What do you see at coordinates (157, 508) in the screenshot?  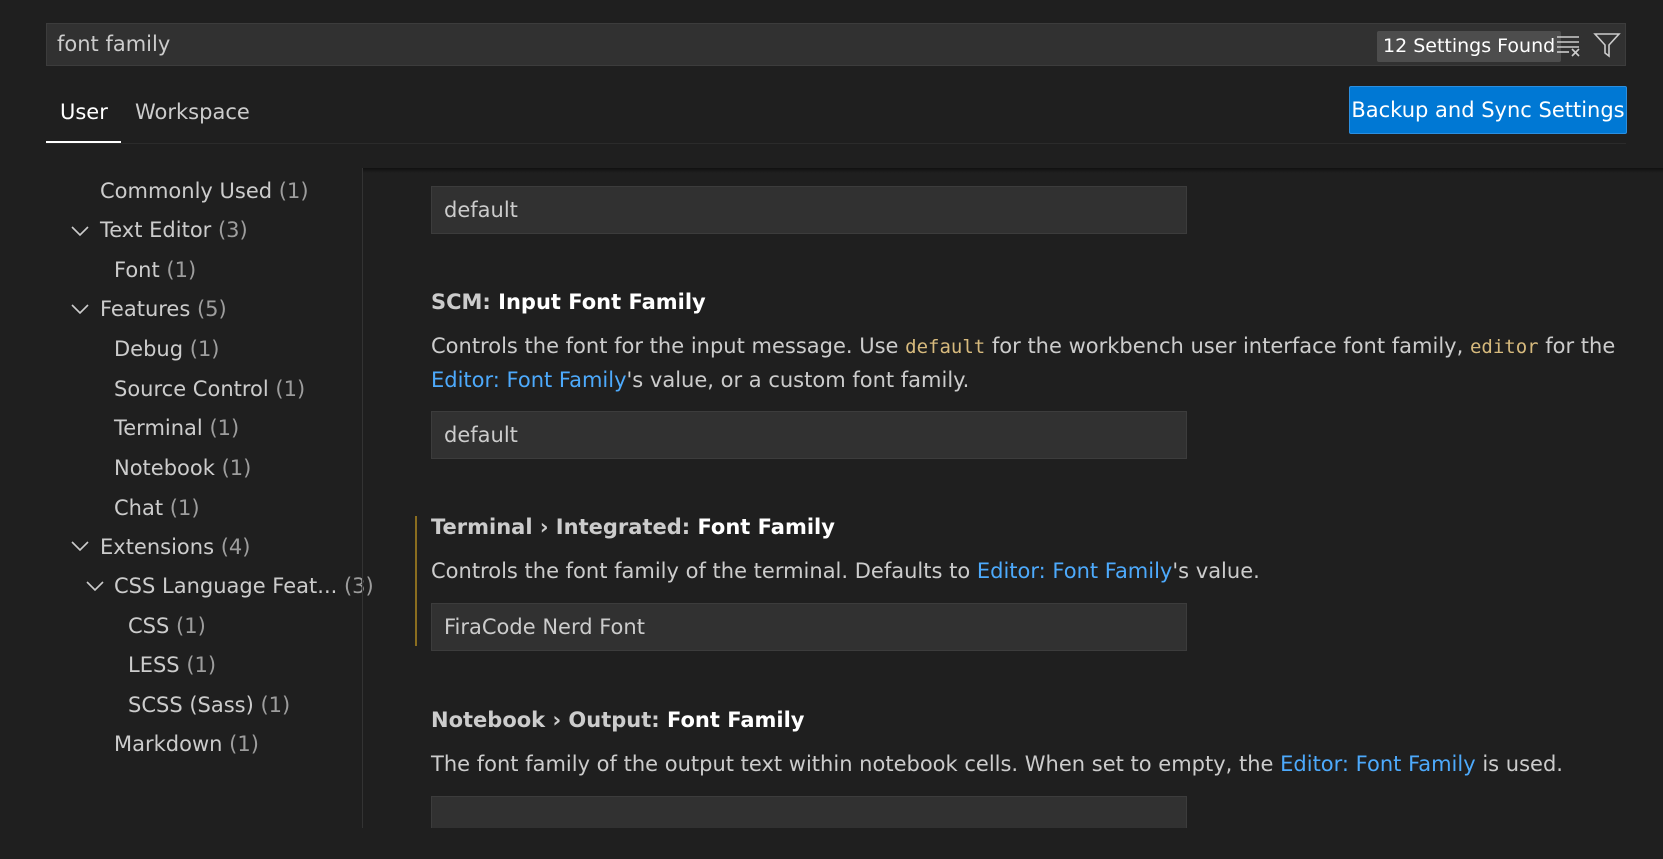 I see `toc-item-chat: Chat (1)` at bounding box center [157, 508].